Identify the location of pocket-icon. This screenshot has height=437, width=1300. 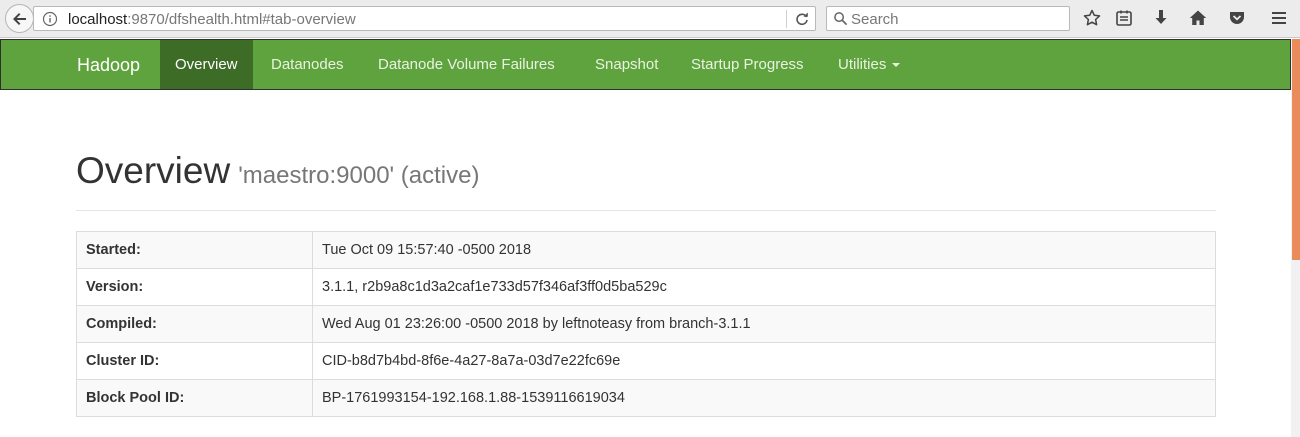
(1237, 18).